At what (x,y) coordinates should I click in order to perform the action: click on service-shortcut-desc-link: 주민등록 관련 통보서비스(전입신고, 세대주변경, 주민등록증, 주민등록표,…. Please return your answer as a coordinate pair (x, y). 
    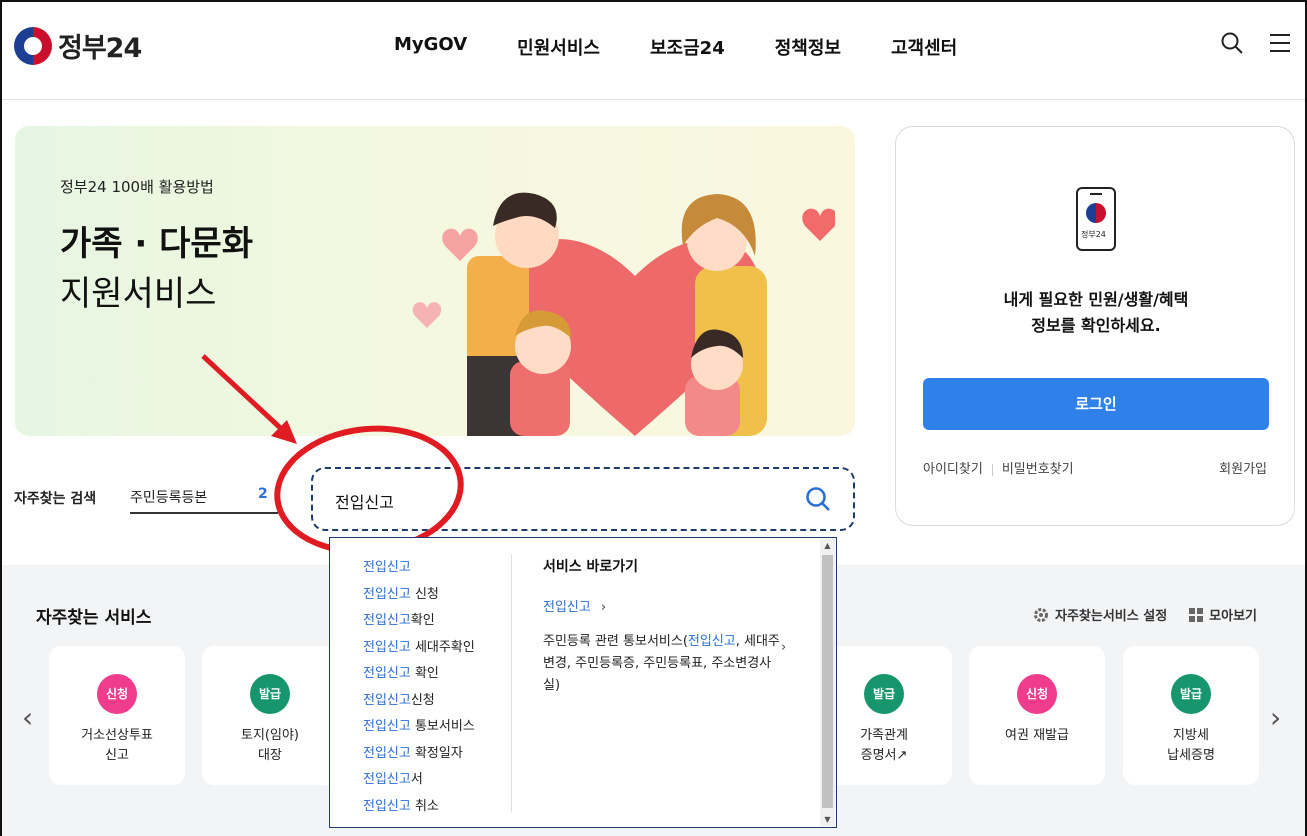
    Looking at the image, I should click on (663, 664).